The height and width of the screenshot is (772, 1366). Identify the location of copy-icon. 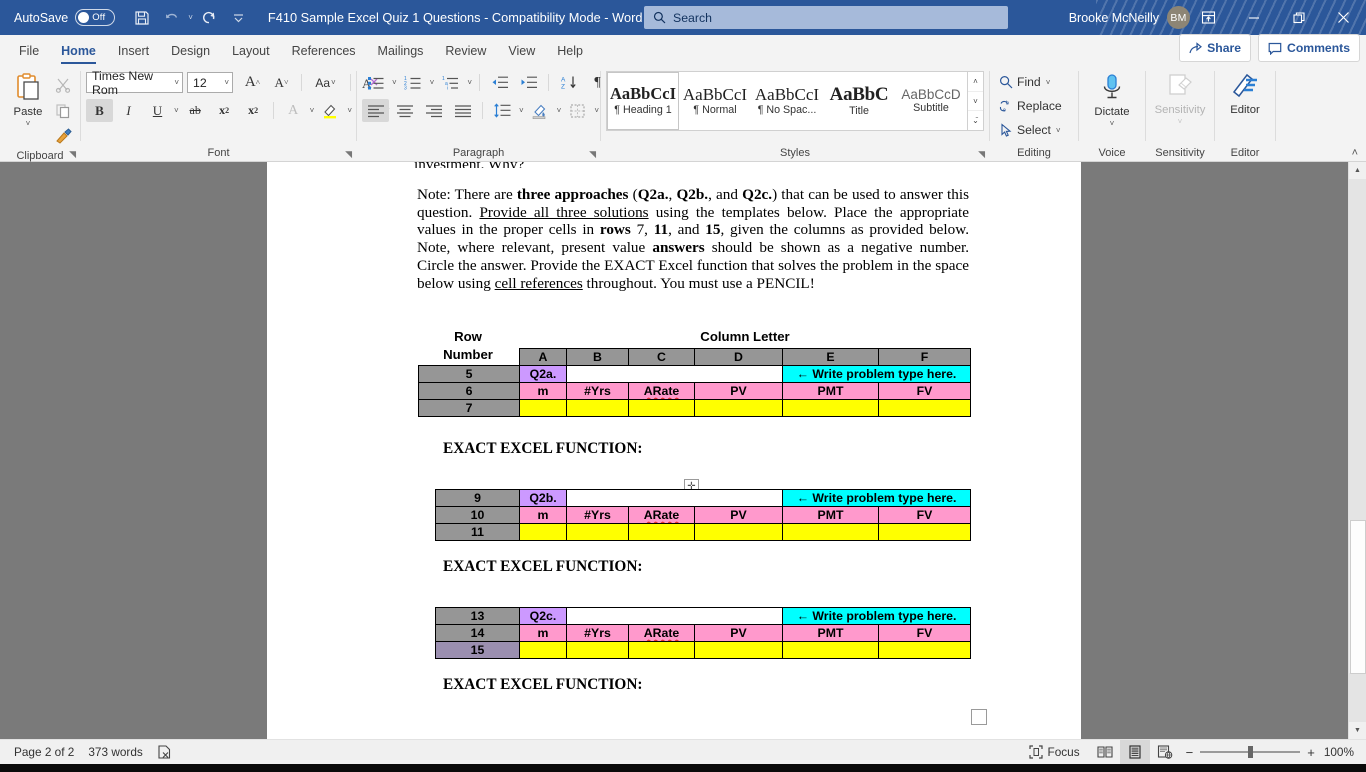
(63, 110).